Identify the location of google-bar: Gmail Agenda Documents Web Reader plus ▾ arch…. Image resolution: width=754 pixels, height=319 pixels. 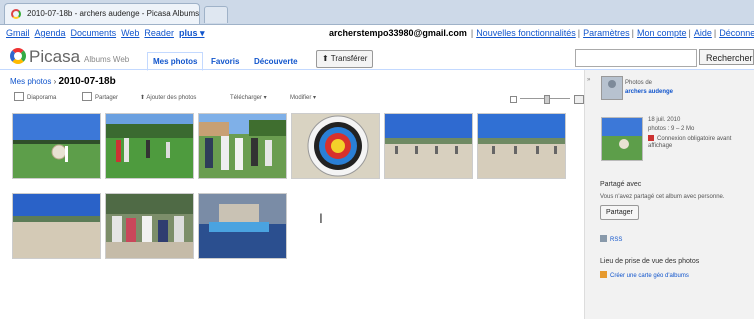
(377, 33).